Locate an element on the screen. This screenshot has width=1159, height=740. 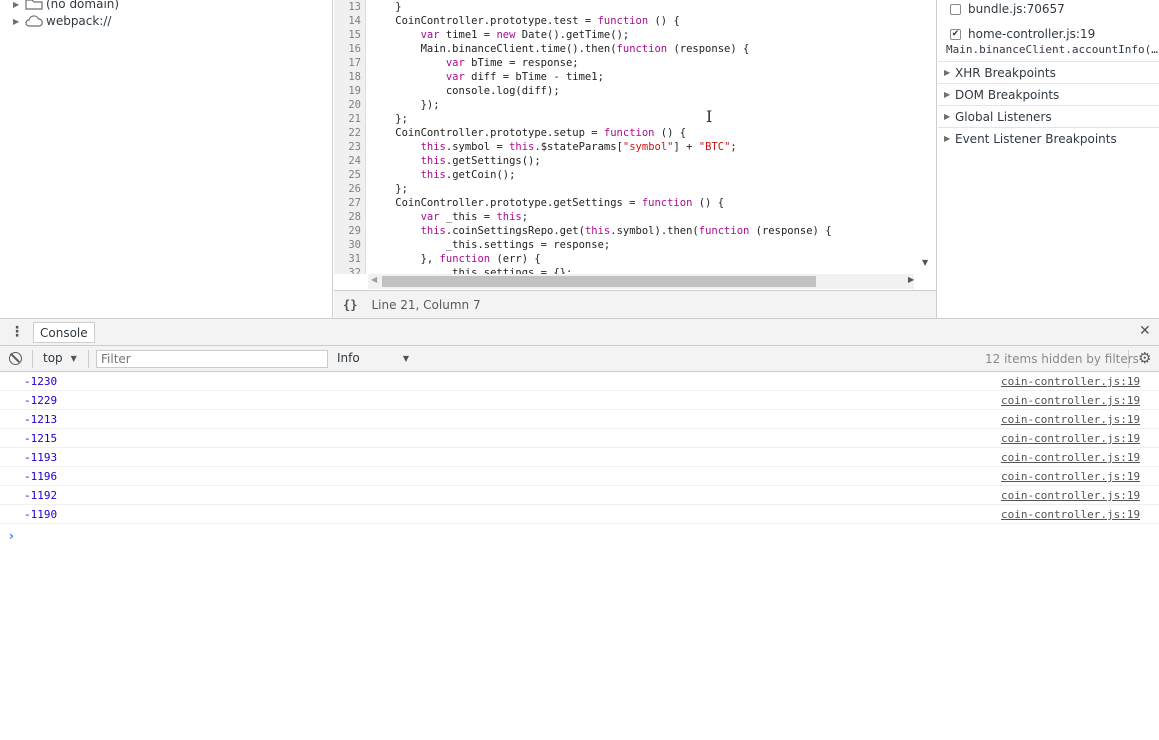
close-icon: ✕ is located at coordinates (1145, 331).